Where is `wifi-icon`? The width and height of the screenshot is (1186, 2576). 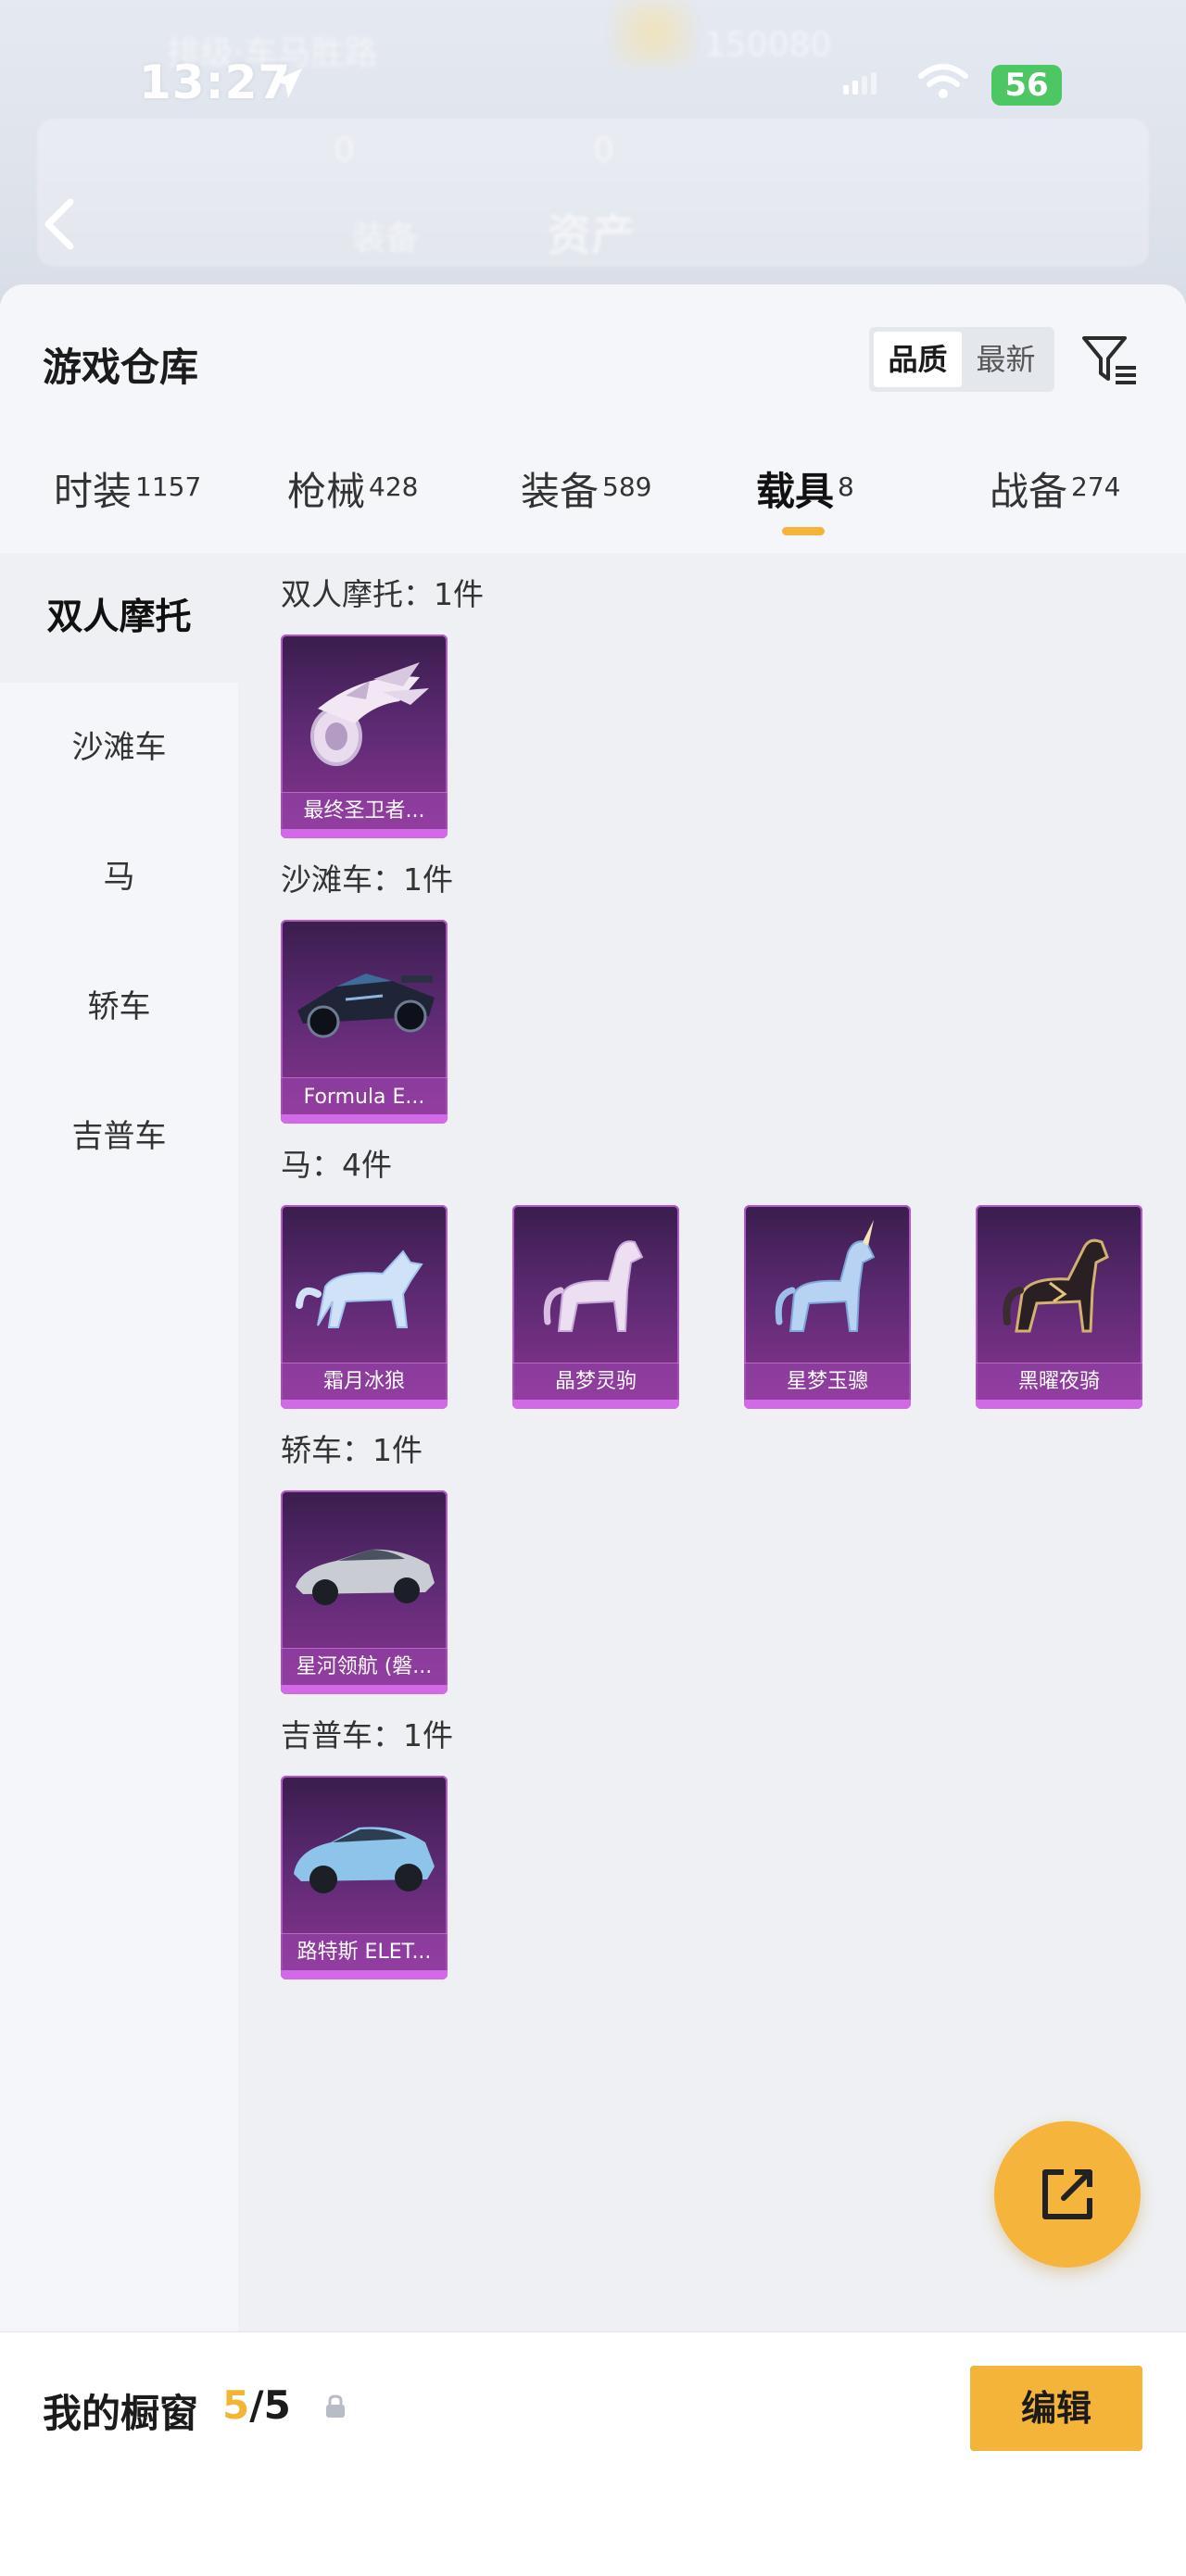
wifi-icon is located at coordinates (943, 81).